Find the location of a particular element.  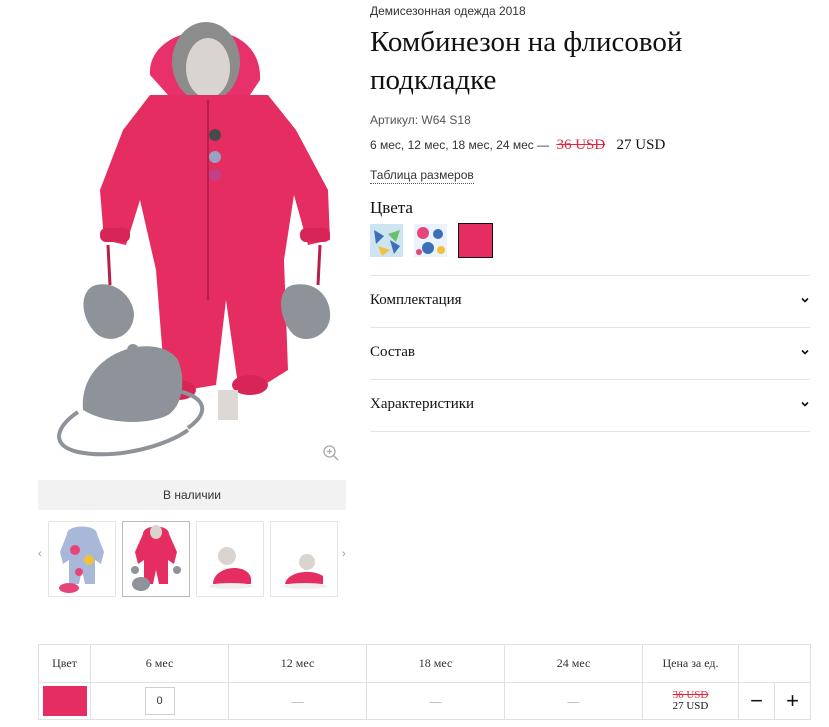

thumbnail-child-sitting is located at coordinates (230, 559).